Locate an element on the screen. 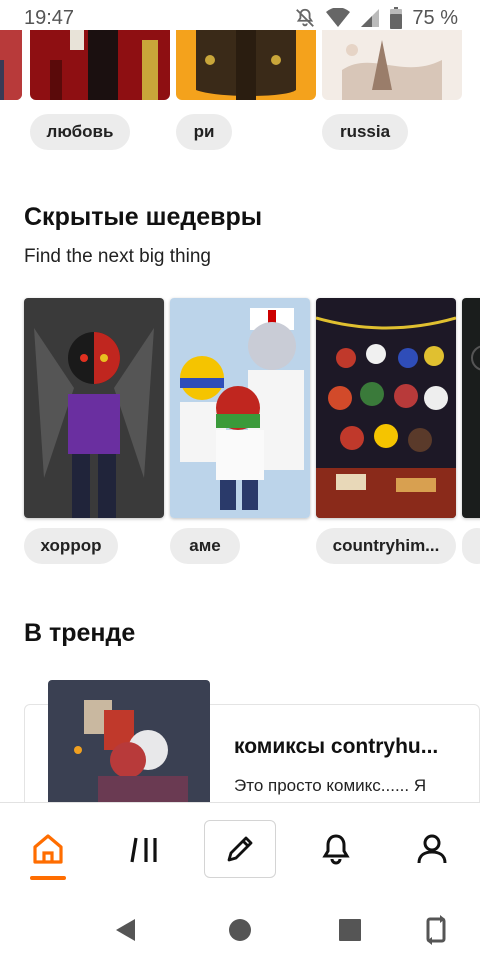 This screenshot has height=960, width=480. tag-chip is located at coordinates (471, 546).